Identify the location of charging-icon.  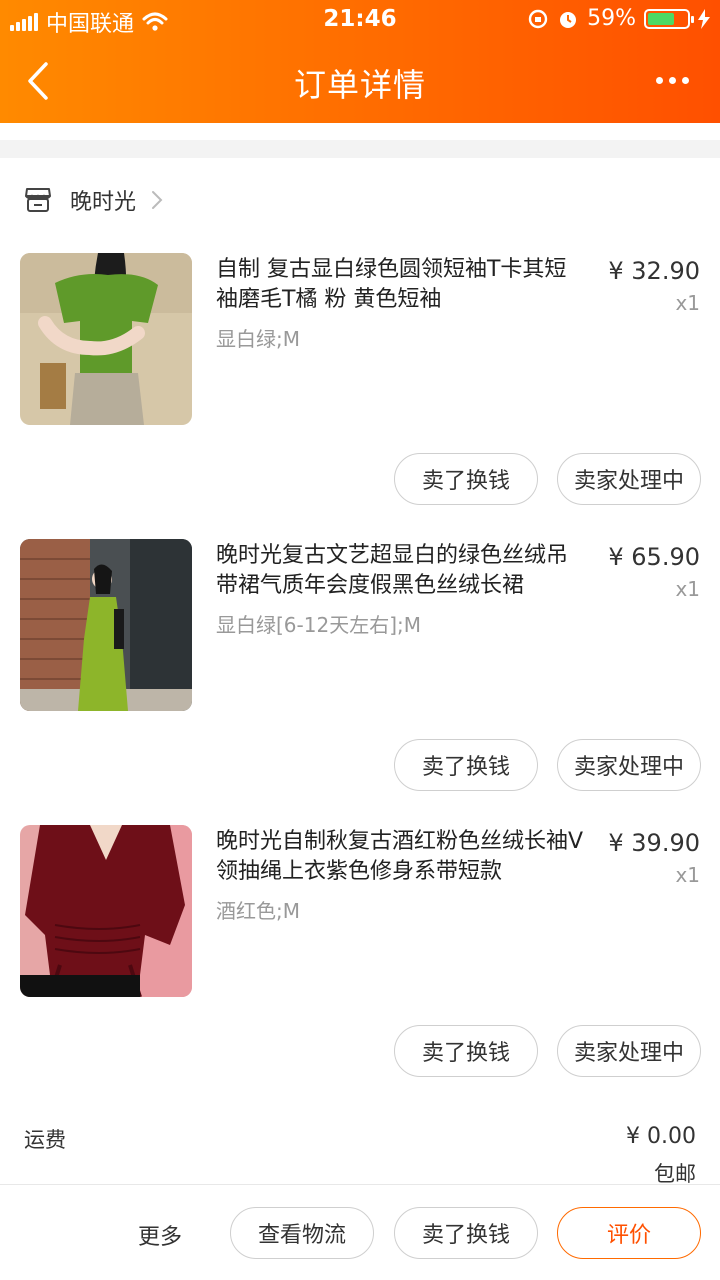
(704, 18).